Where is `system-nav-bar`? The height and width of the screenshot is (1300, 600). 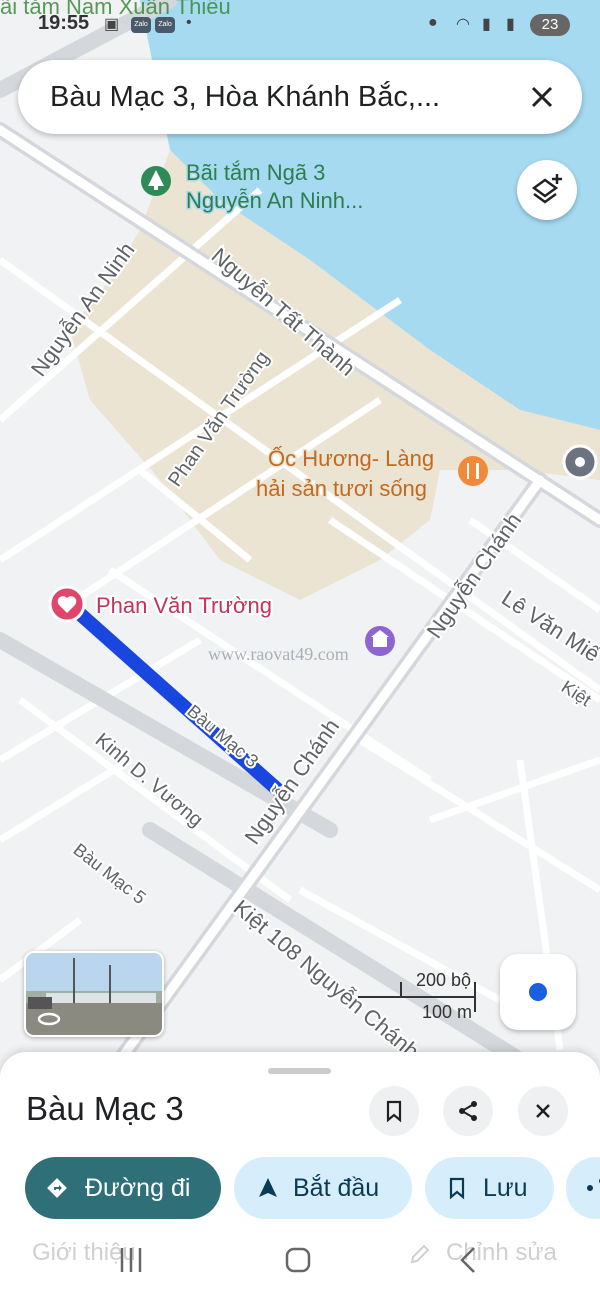
system-nav-bar is located at coordinates (297, 1260).